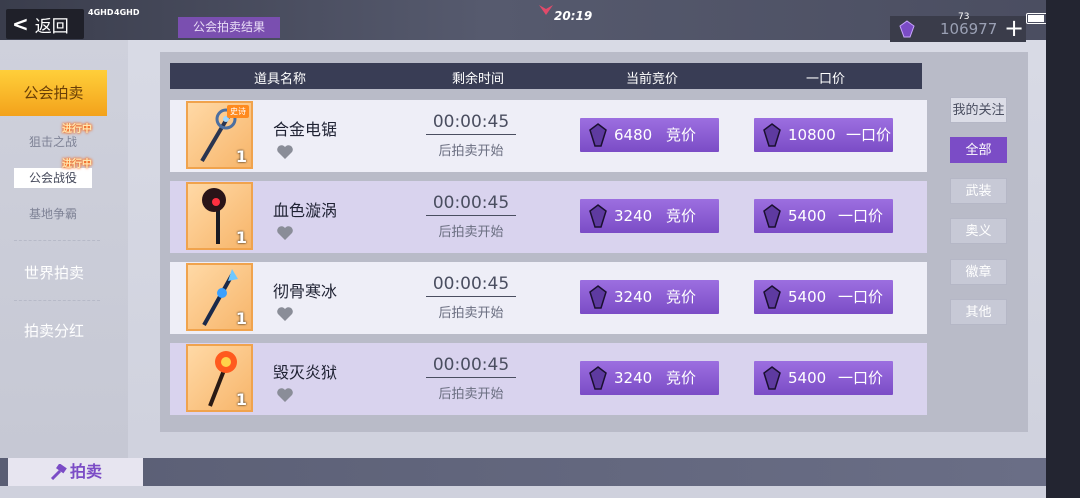  I want to click on gem-amount: 106977, so click(969, 29).